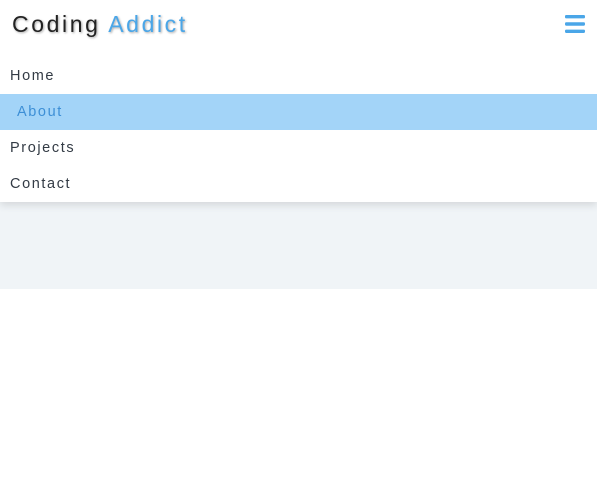  What do you see at coordinates (298, 184) in the screenshot?
I see `nav-link-contact: Contact` at bounding box center [298, 184].